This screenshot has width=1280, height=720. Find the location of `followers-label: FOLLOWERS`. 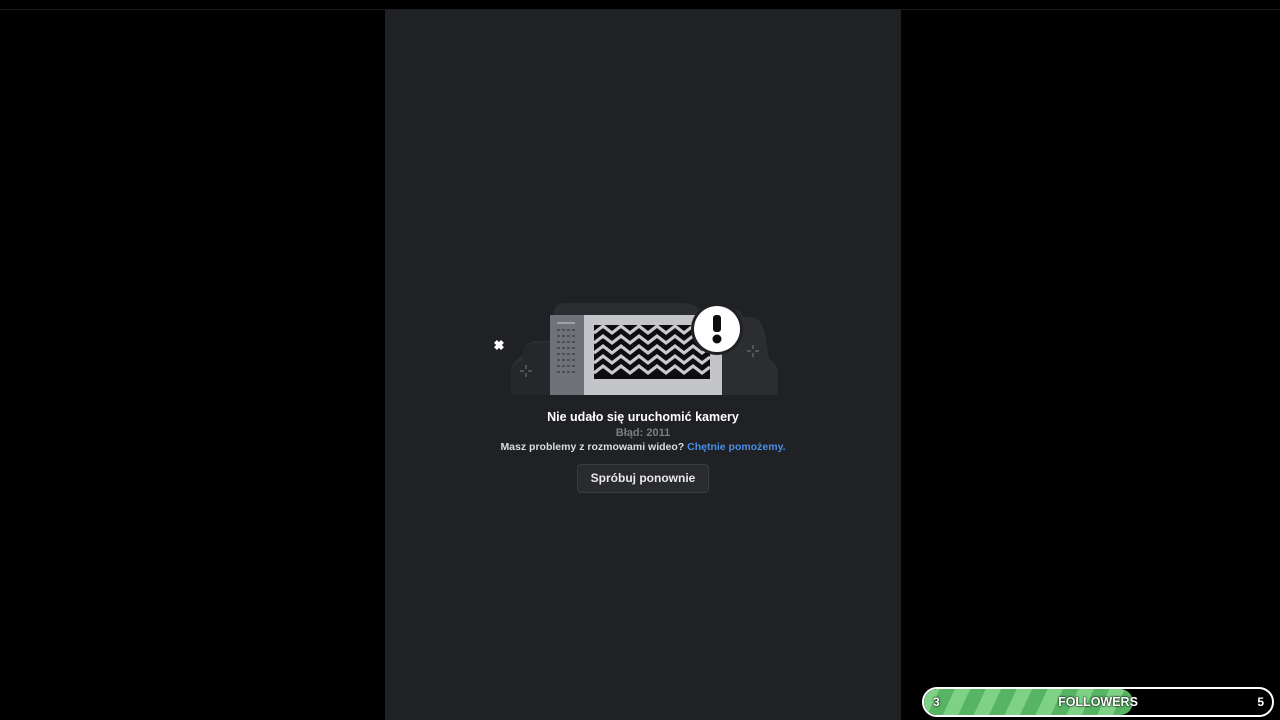

followers-label: FOLLOWERS is located at coordinates (1098, 702).